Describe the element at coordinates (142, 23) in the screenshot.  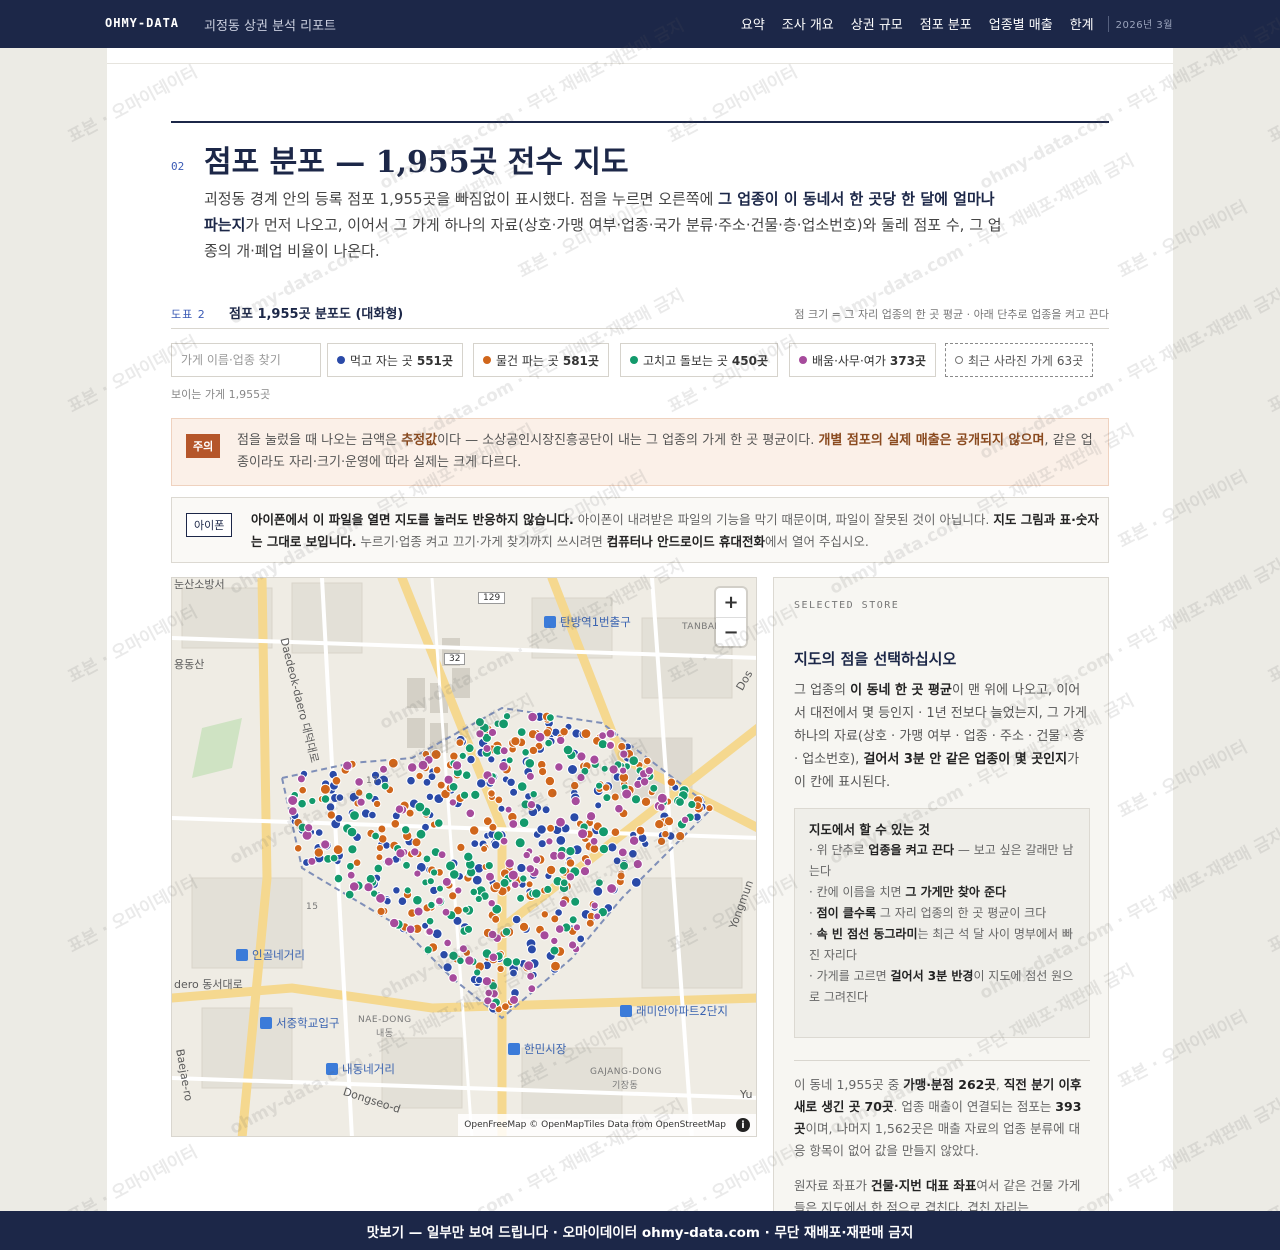
I see `brand-logo: OHMY-DATA` at that location.